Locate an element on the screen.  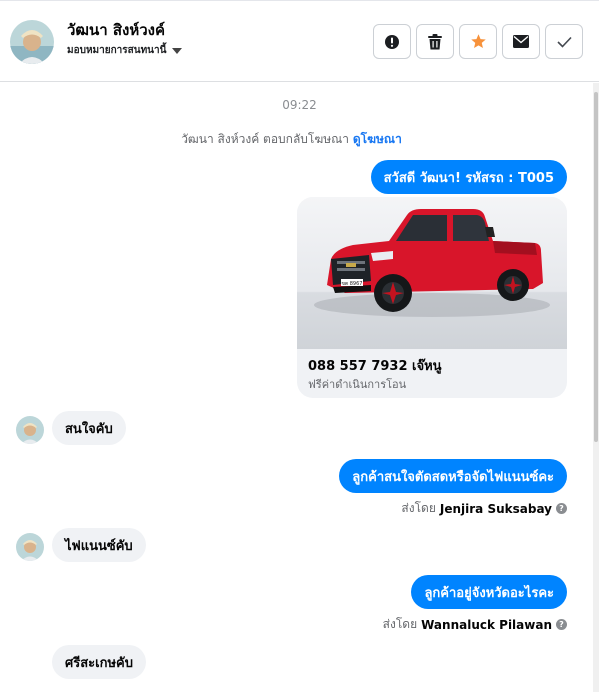
sent-by-agent: Jenjira Suksabay is located at coordinates (495, 508).